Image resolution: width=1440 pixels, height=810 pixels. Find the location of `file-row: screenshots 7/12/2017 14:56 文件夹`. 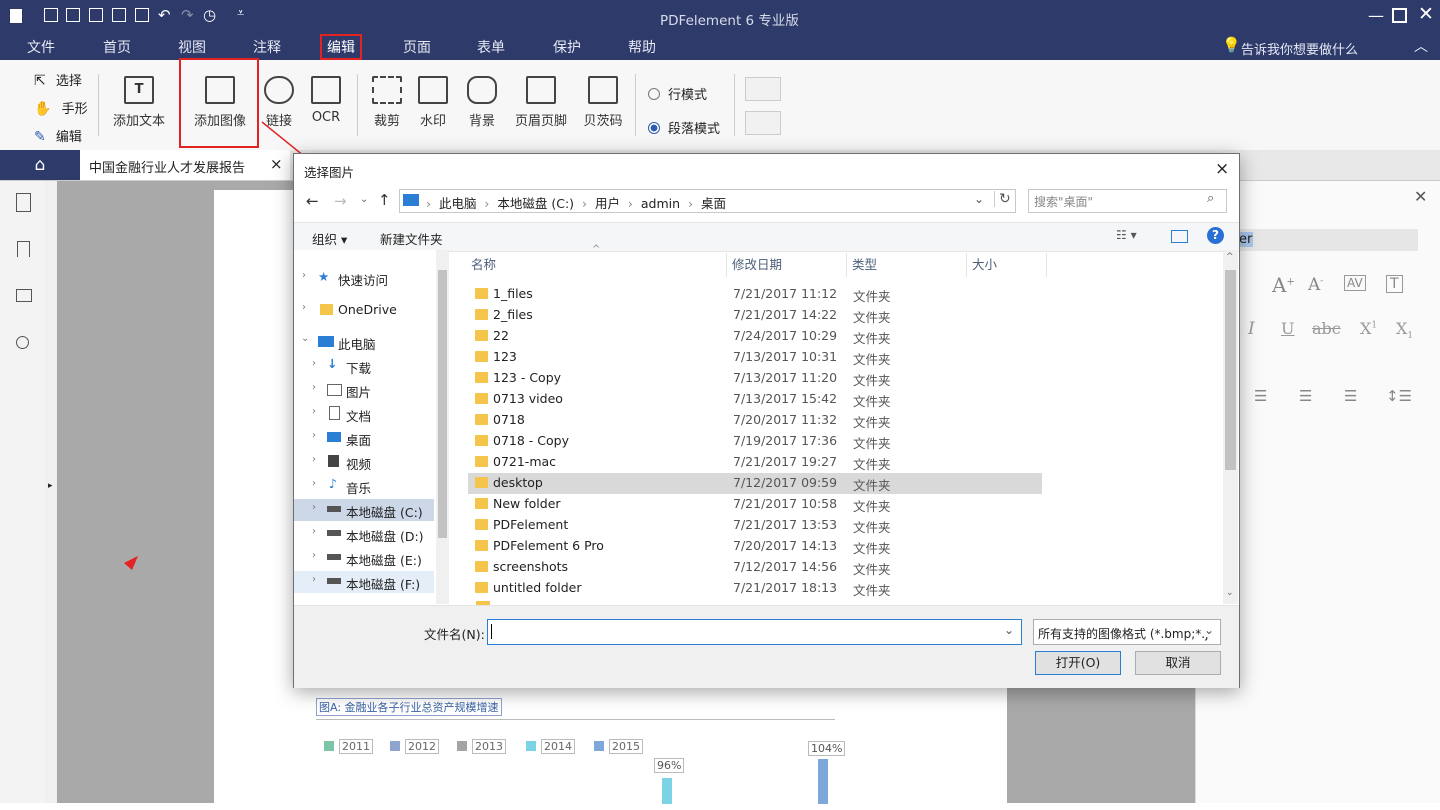

file-row: screenshots 7/12/2017 14:56 文件夹 is located at coordinates (755, 567).